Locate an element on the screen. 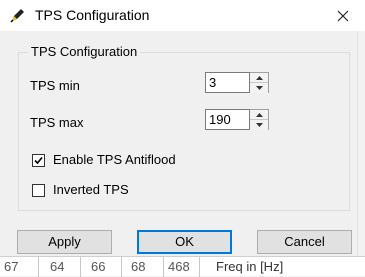 The width and height of the screenshot is (365, 277). close-icon is located at coordinates (343, 16).